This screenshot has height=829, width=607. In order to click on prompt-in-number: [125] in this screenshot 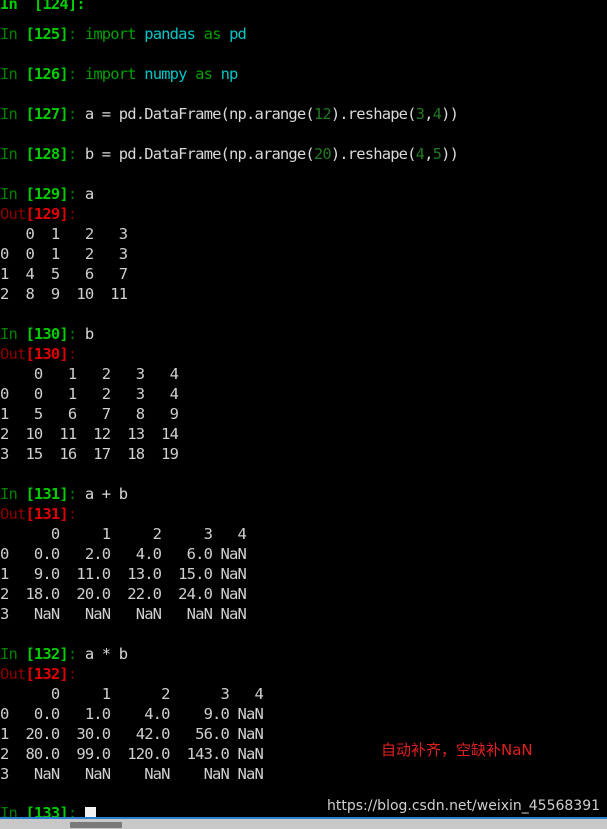, I will do `click(46, 34)`.